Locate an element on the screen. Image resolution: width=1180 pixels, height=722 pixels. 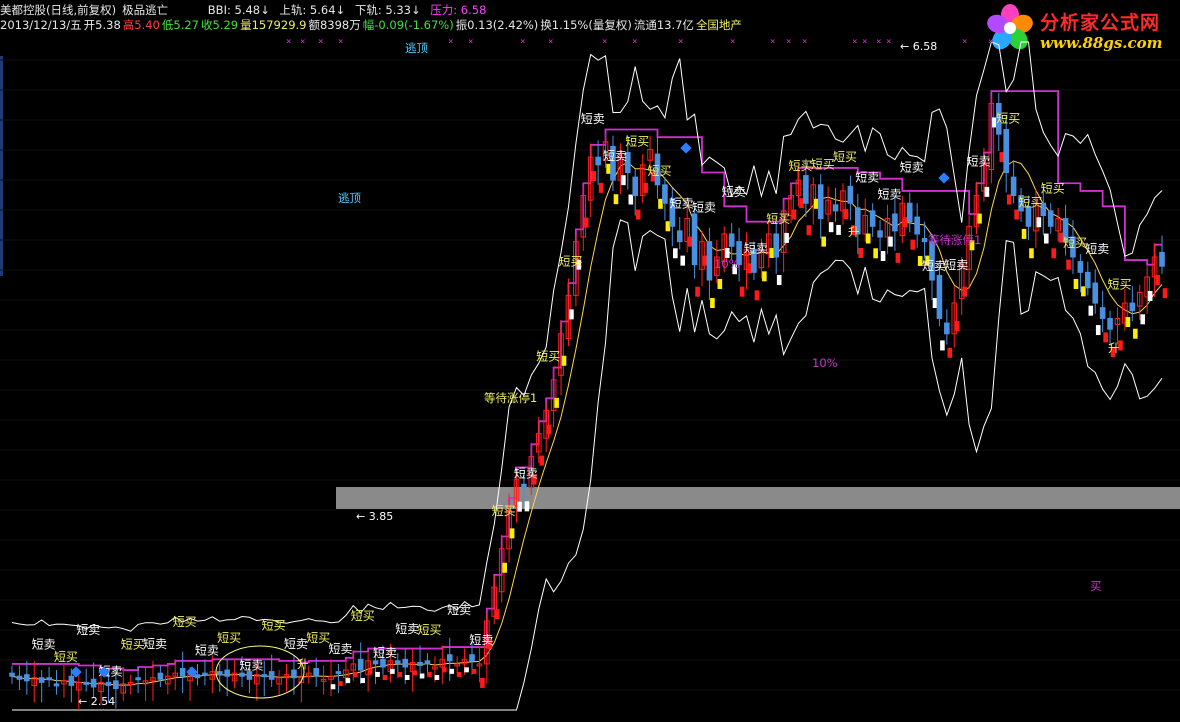
diamond-marker is located at coordinates (944, 178).